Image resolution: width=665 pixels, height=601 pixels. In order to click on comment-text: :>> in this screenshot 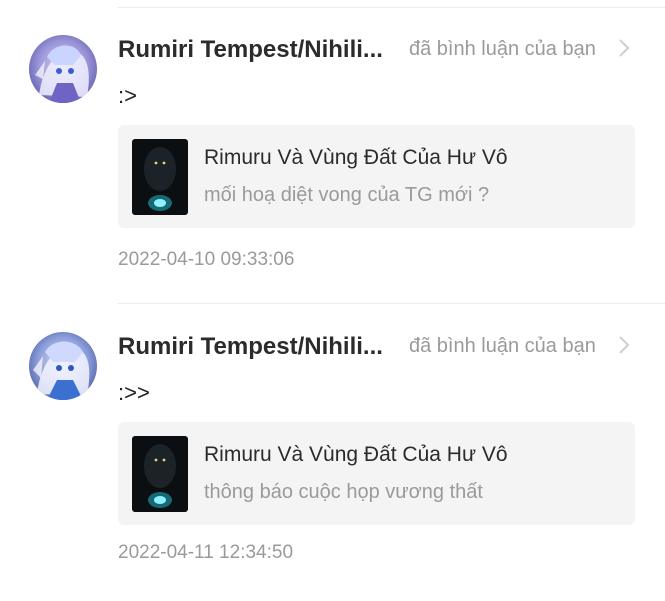, I will do `click(134, 392)`.